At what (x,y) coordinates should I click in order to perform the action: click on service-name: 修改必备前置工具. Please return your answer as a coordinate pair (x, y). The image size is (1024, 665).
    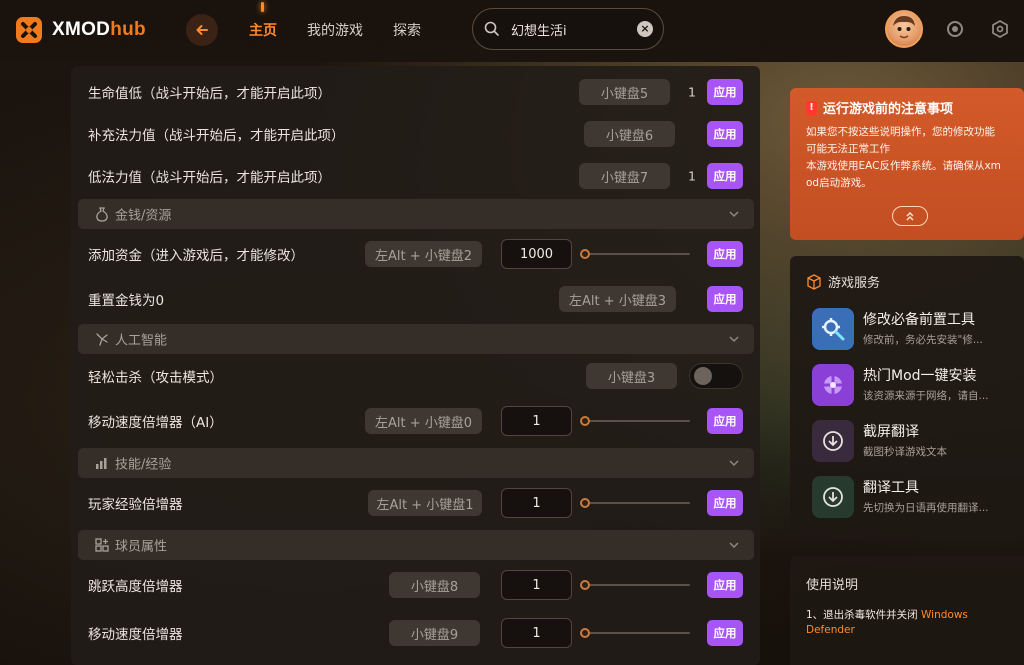
    Looking at the image, I should click on (919, 320).